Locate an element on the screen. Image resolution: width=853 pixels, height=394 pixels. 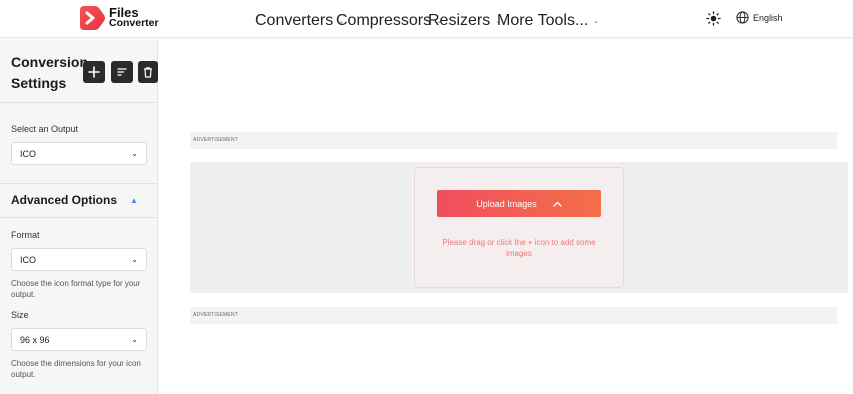
trash-icon is located at coordinates (148, 72).